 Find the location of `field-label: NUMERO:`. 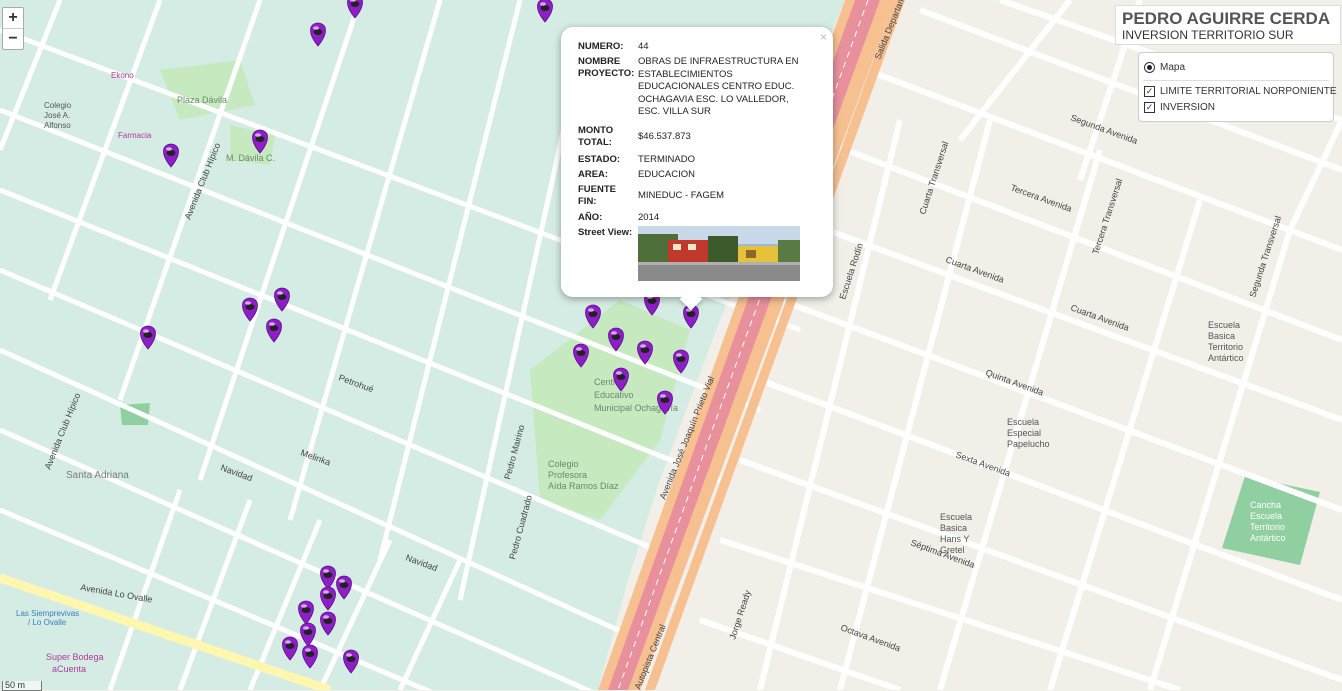

field-label: NUMERO: is located at coordinates (601, 46).